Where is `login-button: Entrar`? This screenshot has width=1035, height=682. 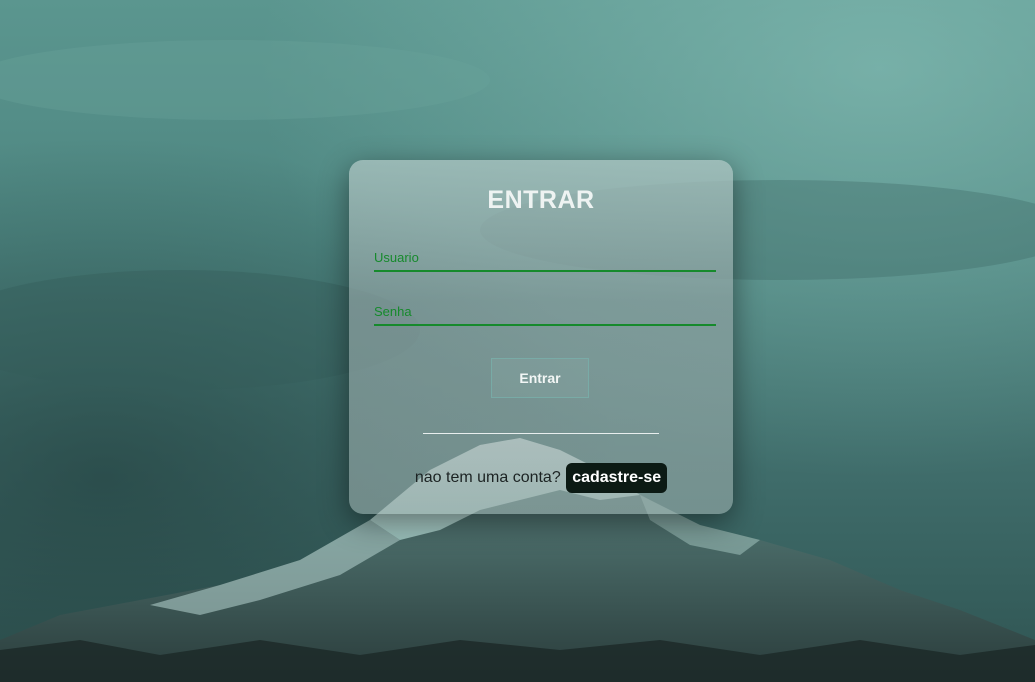 login-button: Entrar is located at coordinates (540, 378).